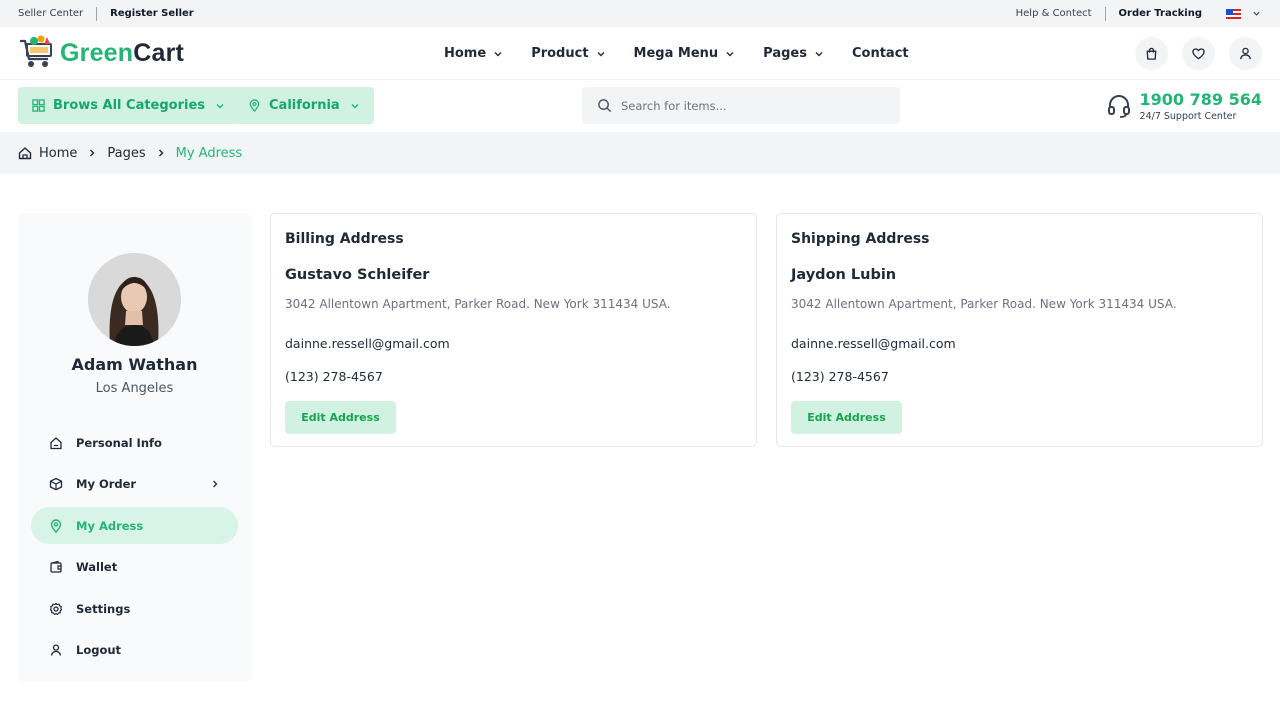 Image resolution: width=1280 pixels, height=720 pixels. I want to click on help-contact-link: Help & Contect, so click(1054, 13).